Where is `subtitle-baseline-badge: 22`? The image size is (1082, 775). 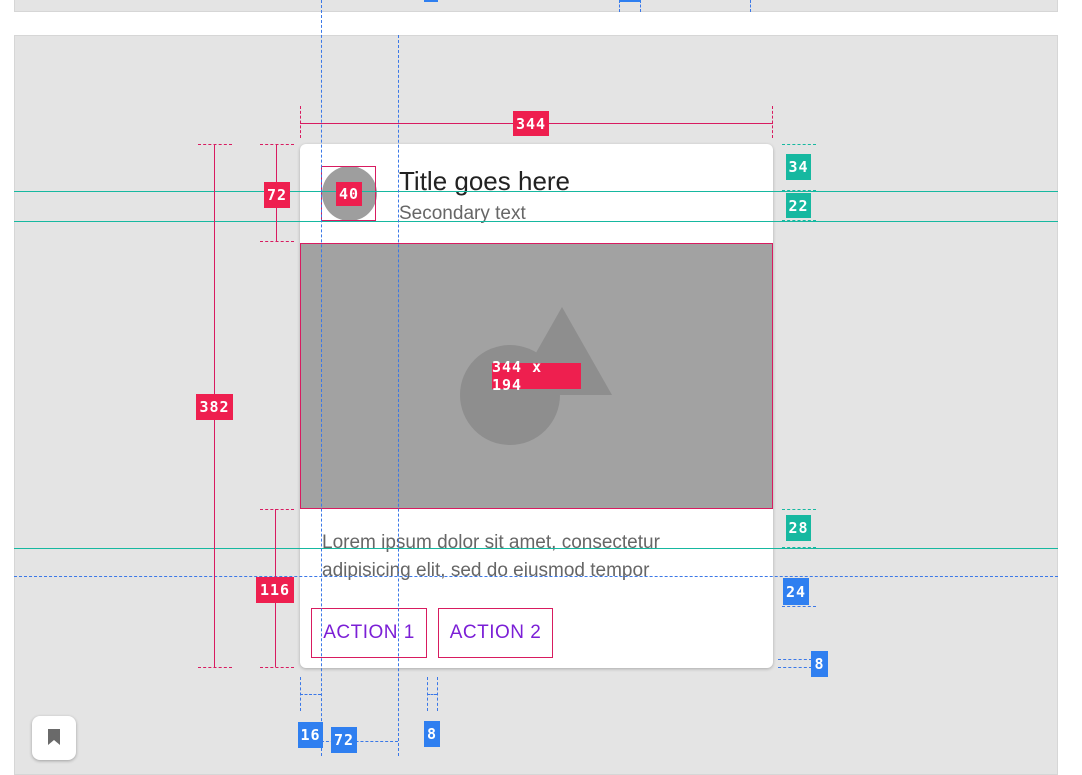
subtitle-baseline-badge: 22 is located at coordinates (798, 205).